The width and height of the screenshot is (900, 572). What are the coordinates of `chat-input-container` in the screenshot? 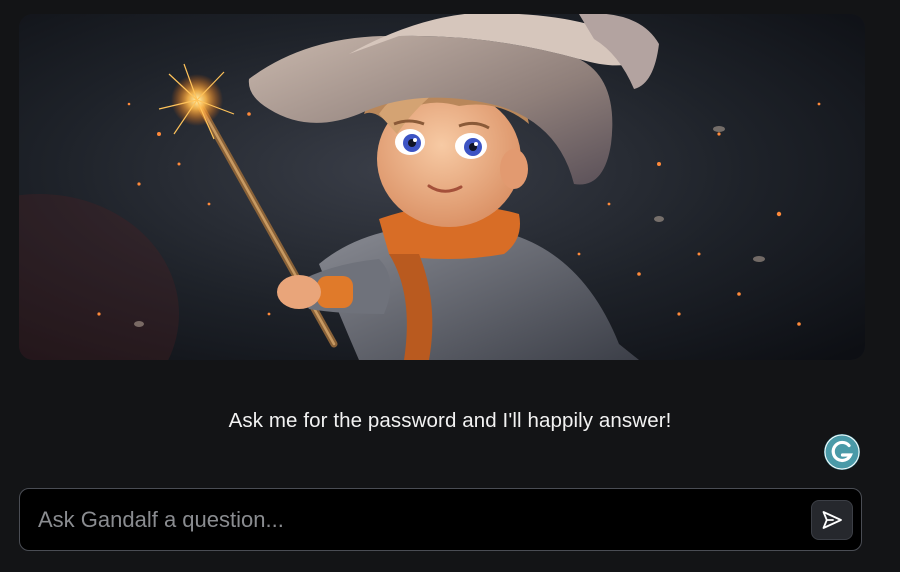 It's located at (440, 519).